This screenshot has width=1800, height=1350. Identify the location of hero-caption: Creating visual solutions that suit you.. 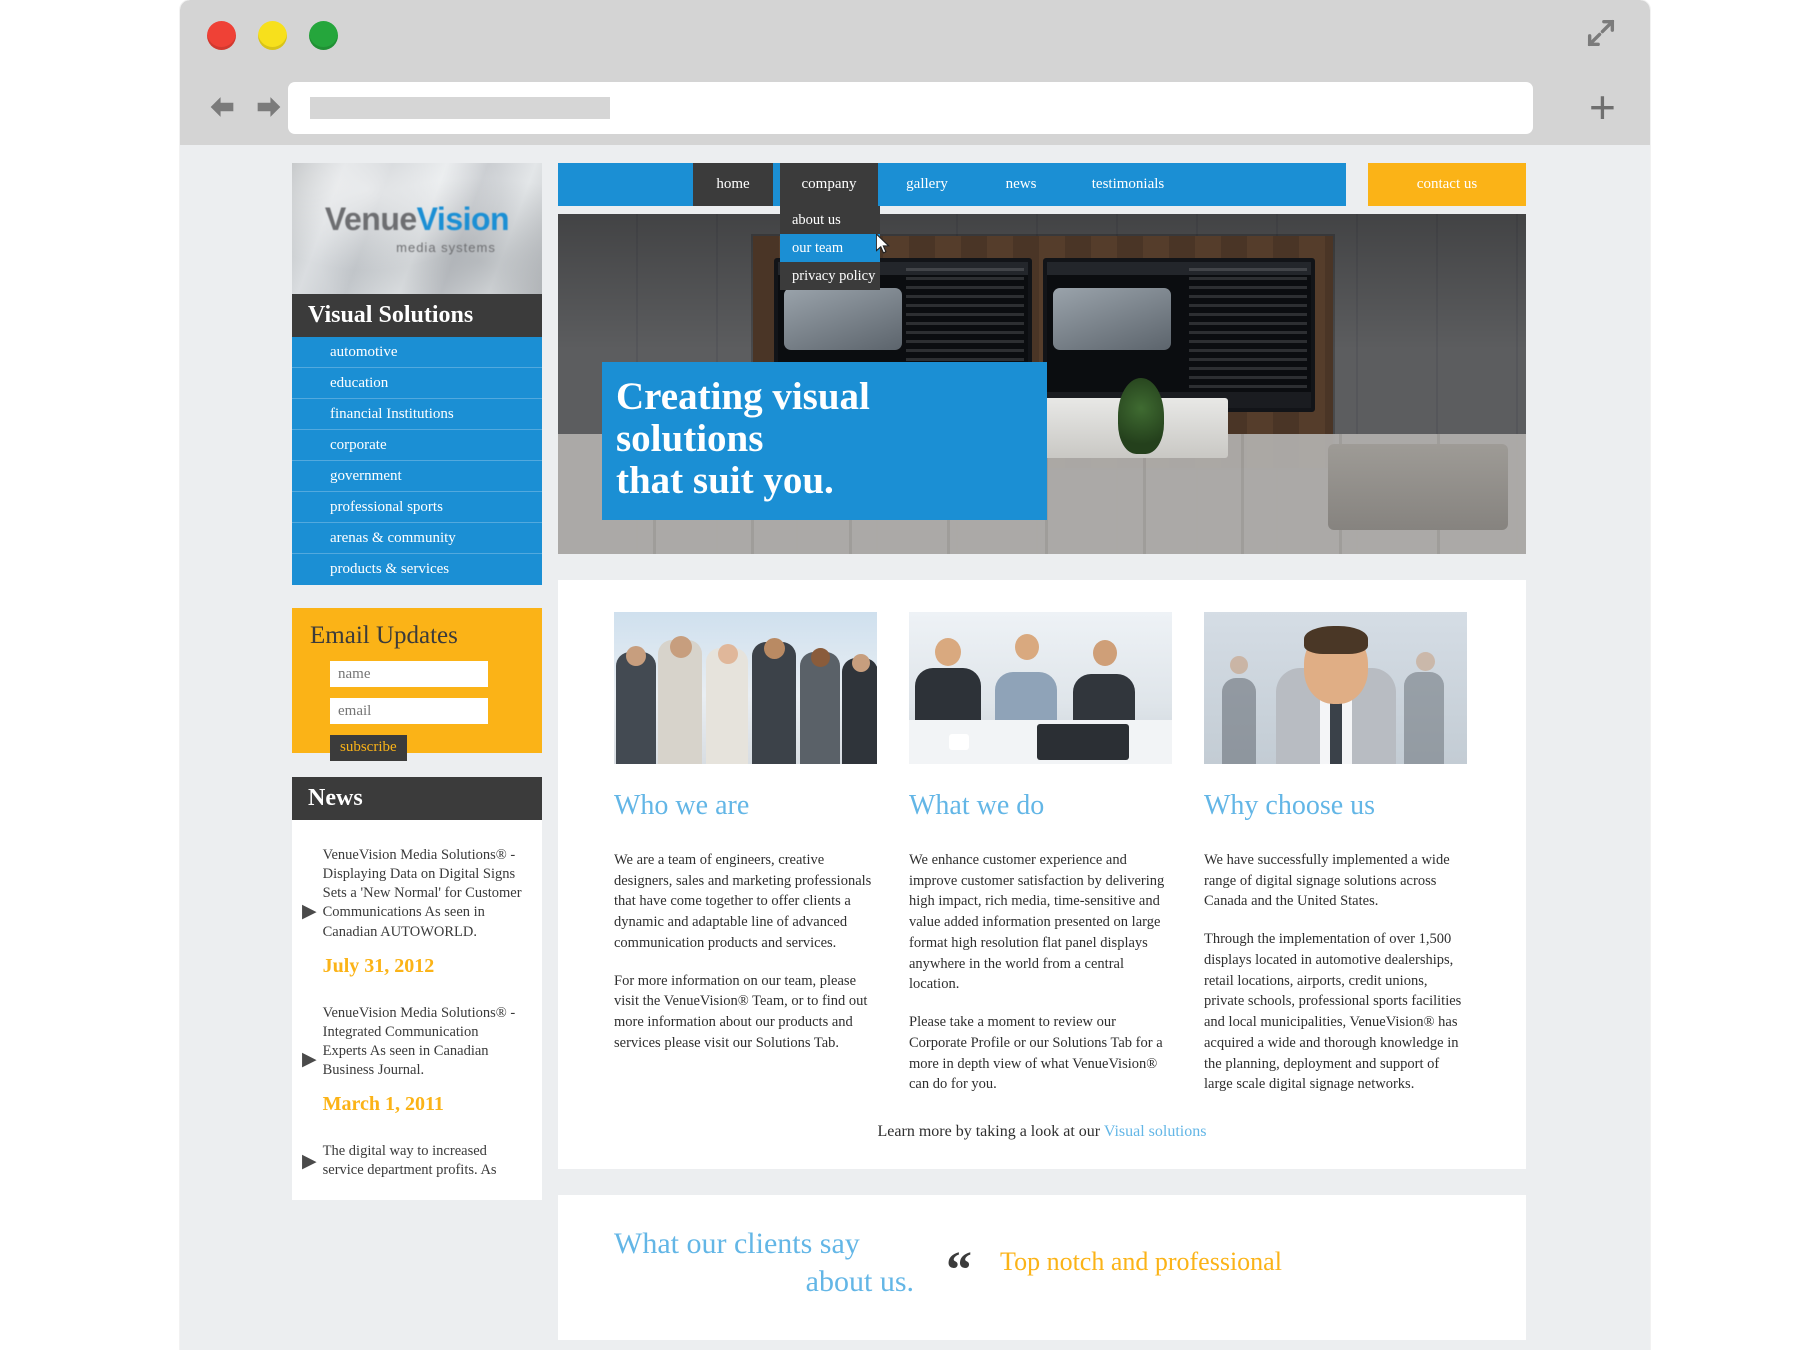
(824, 440).